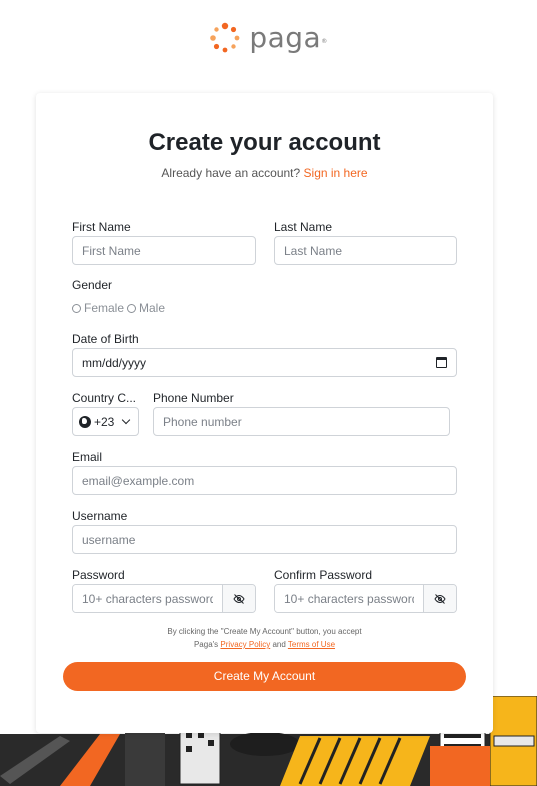 The image size is (537, 786). Describe the element at coordinates (206, 644) in the screenshot. I see `terms-prefix: Paga's` at that location.